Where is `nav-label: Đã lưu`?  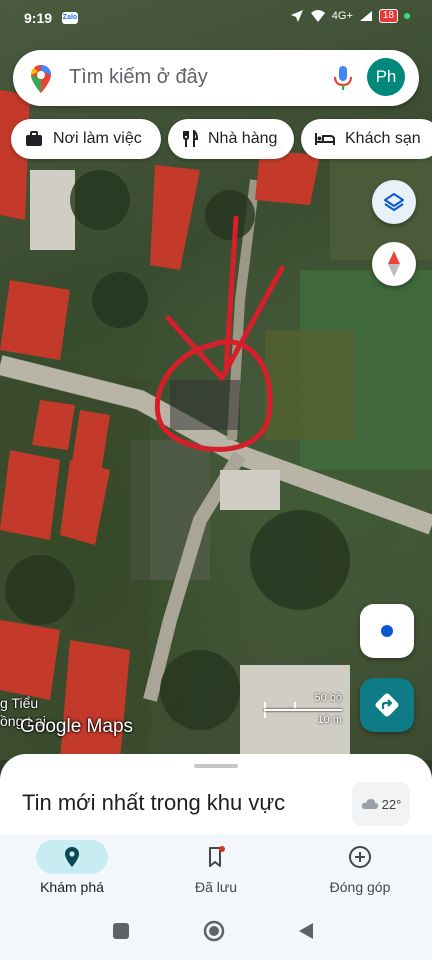
nav-label: Đã lưu is located at coordinates (216, 887).